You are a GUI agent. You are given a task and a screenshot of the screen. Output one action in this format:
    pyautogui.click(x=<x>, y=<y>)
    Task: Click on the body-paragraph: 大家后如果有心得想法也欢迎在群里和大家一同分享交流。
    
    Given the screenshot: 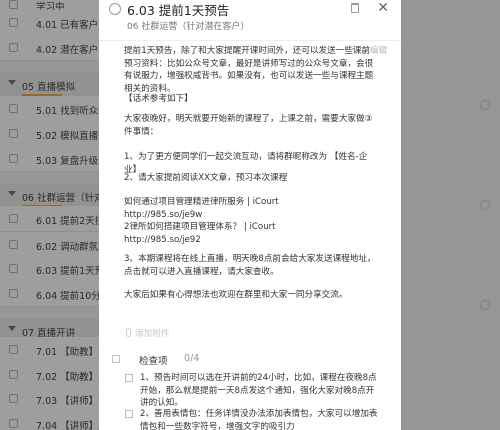 What is the action you would take?
    pyautogui.click(x=236, y=295)
    